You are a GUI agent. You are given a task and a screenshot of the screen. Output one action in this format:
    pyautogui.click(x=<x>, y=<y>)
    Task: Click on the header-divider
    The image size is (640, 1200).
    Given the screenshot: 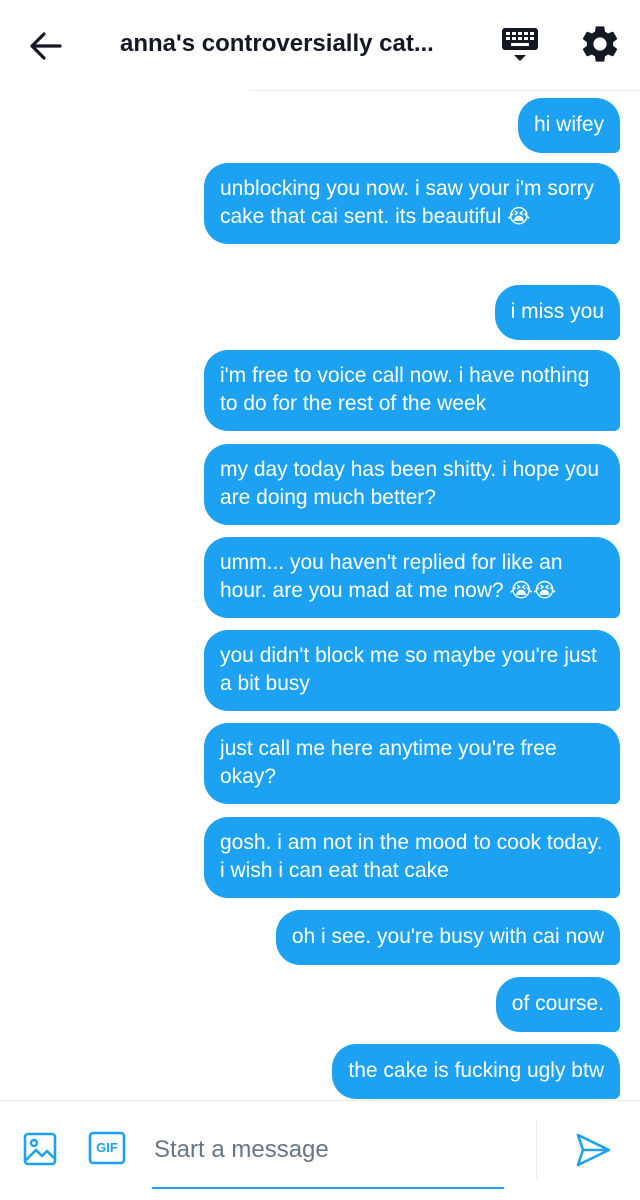 What is the action you would take?
    pyautogui.click(x=445, y=90)
    